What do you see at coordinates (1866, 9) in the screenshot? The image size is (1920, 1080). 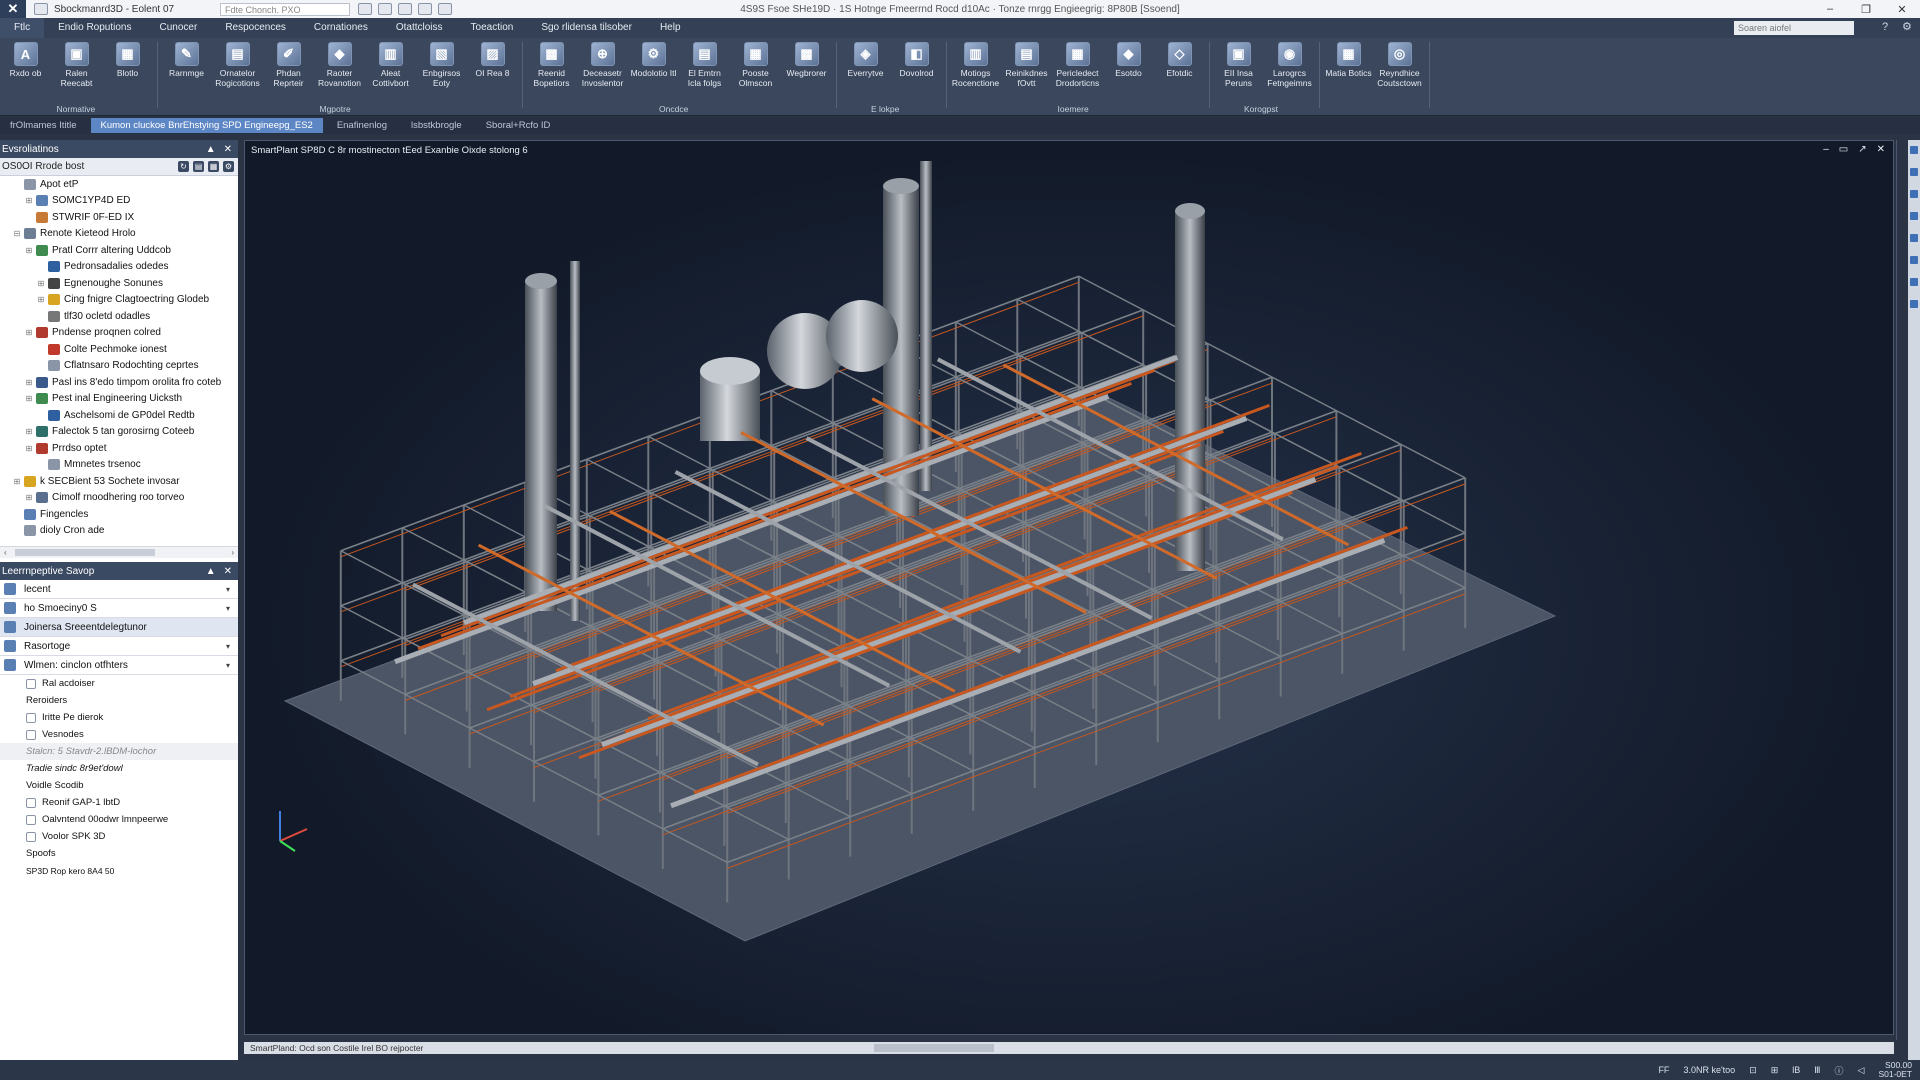 I see `maximize-button: ❐` at bounding box center [1866, 9].